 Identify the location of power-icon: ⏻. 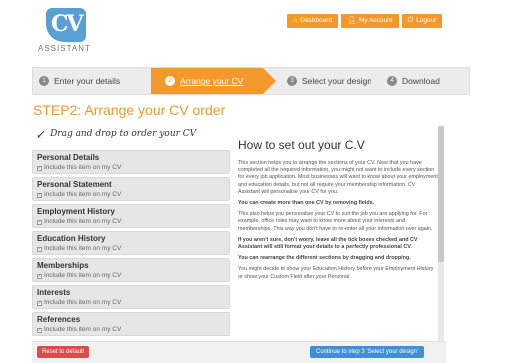
(410, 20).